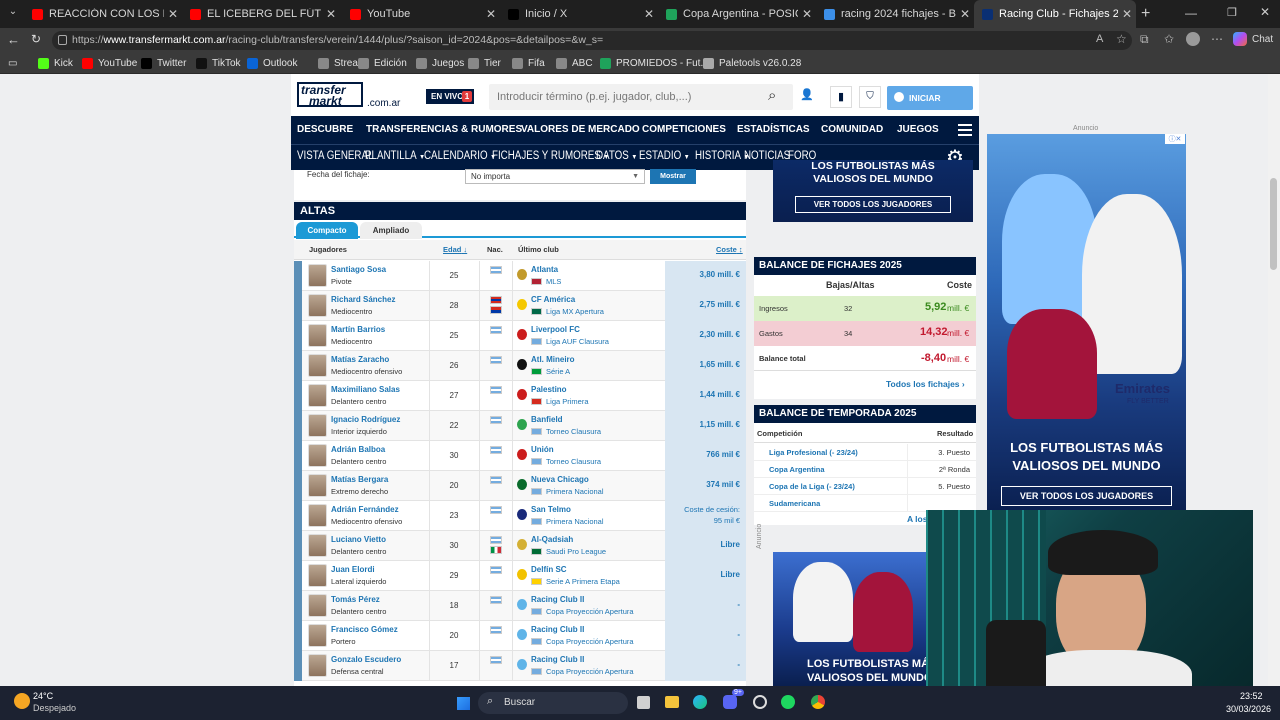  I want to click on nav-item: COMPETICIONES, so click(684, 129).